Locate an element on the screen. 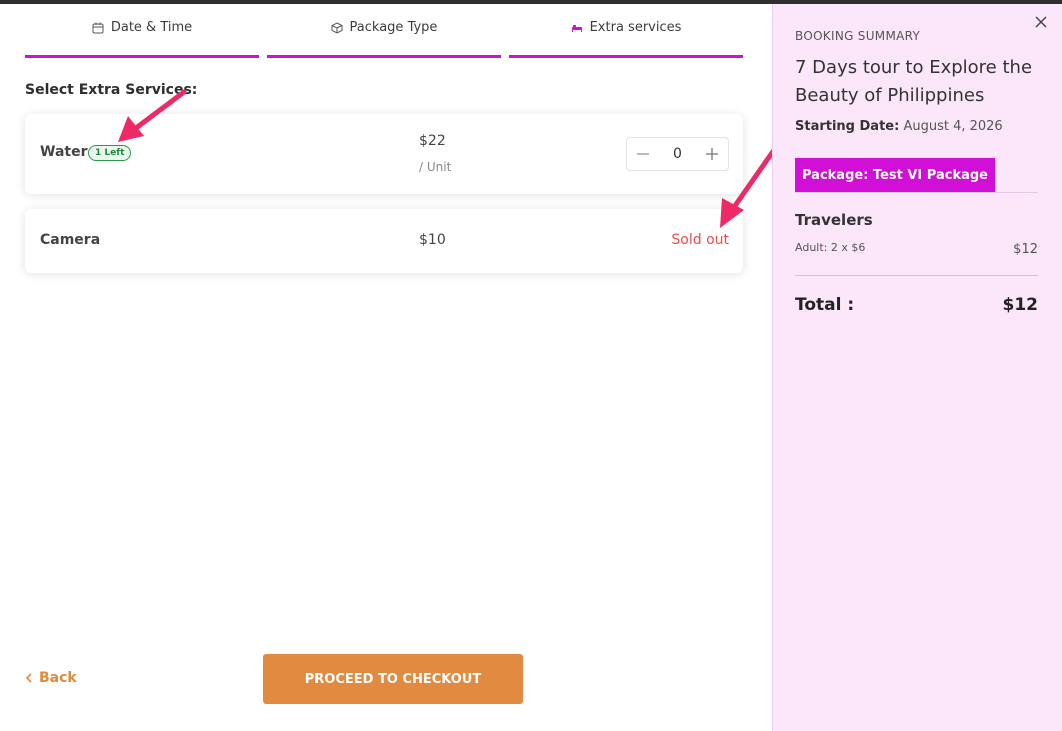 This screenshot has height=731, width=1062. calendar-icon is located at coordinates (98, 28).